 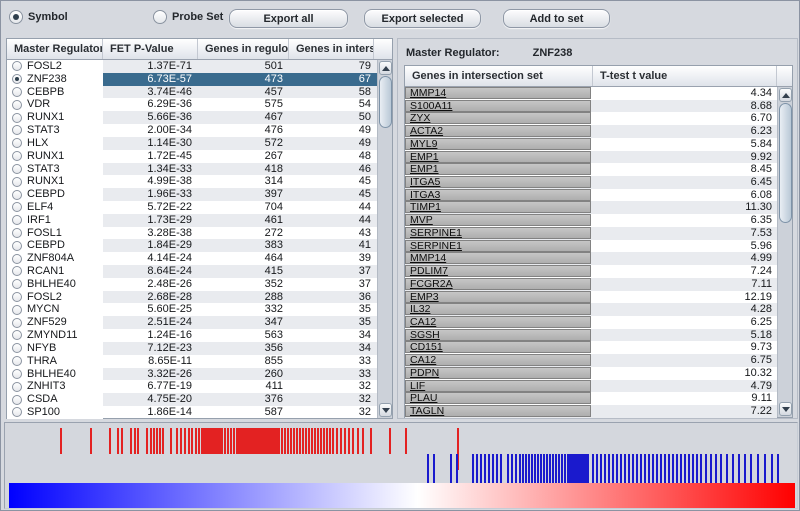 What do you see at coordinates (498, 410) in the screenshot?
I see `gene-name-button: TAGLN` at bounding box center [498, 410].